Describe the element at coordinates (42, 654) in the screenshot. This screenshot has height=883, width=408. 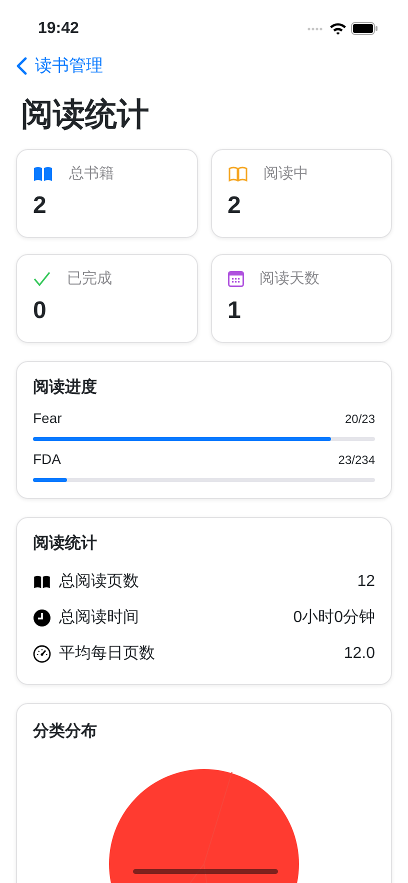
I see `speedometer-icon` at that location.